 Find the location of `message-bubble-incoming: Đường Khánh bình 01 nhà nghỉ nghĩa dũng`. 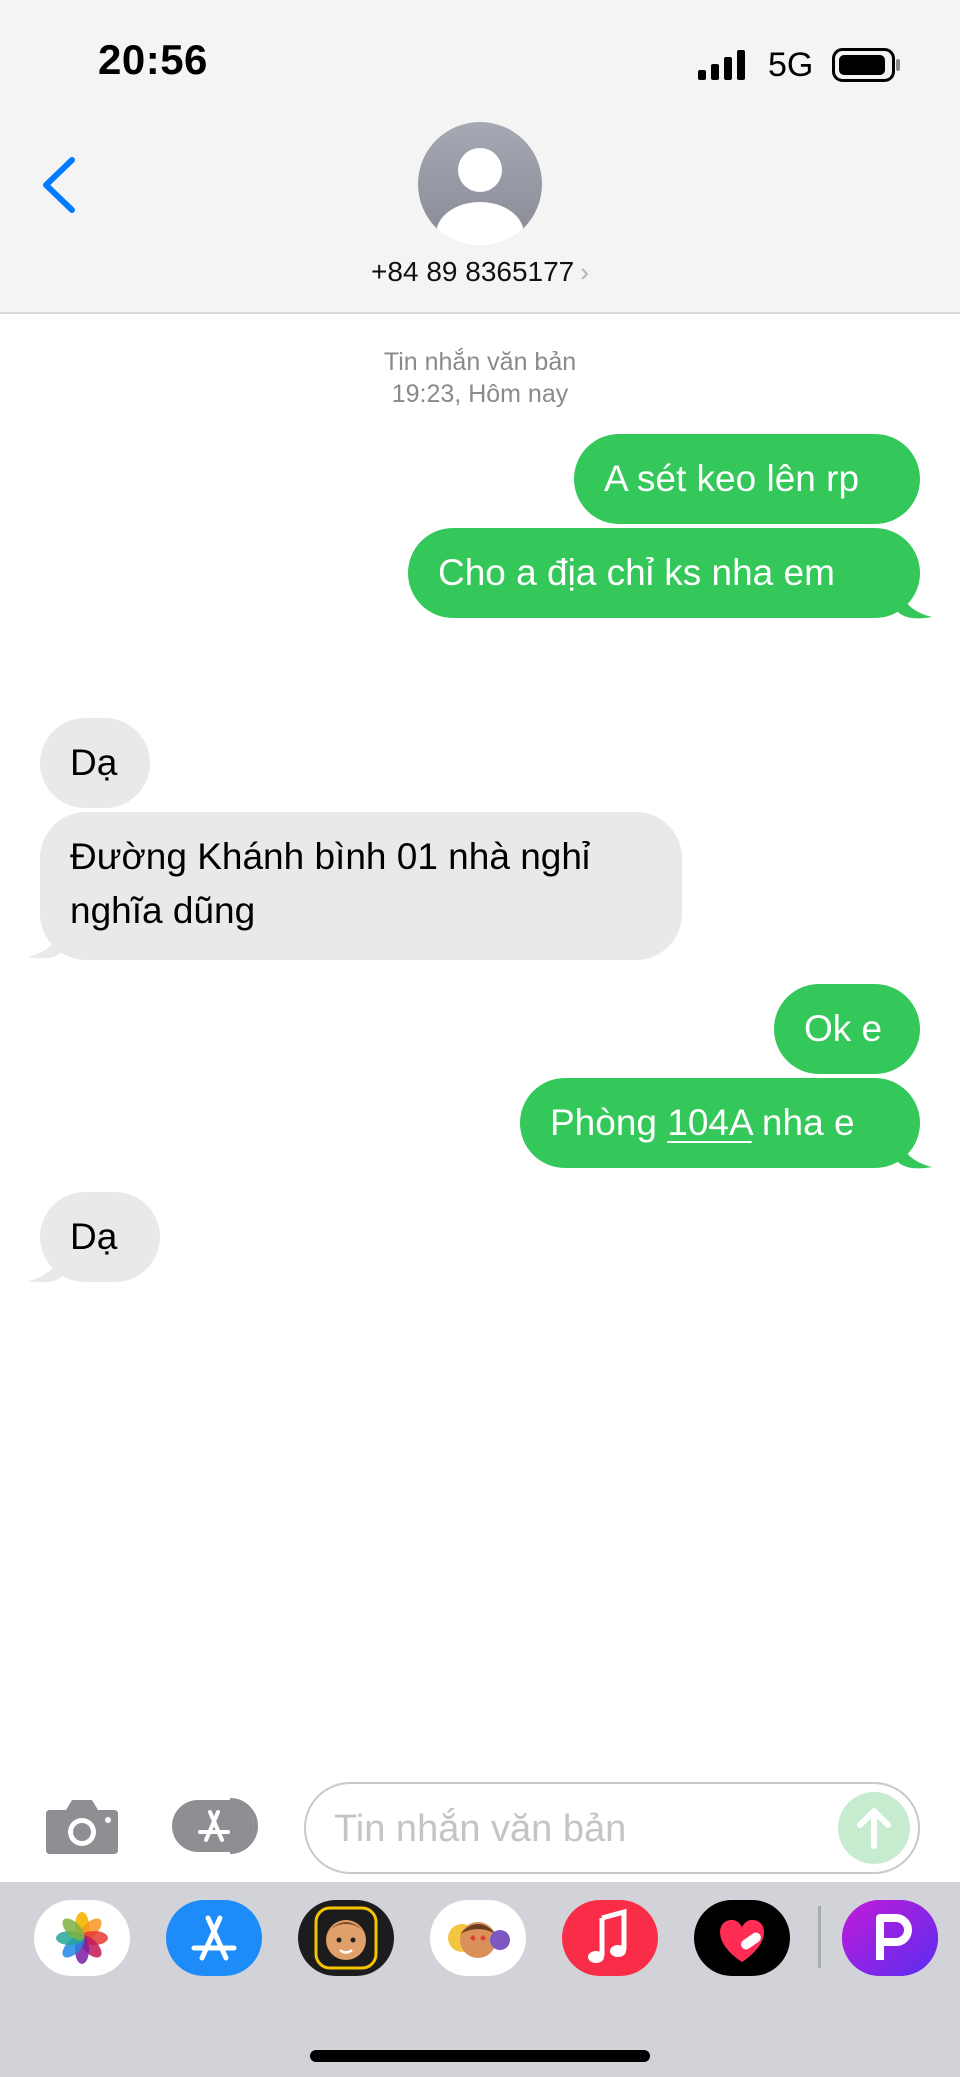

message-bubble-incoming: Đường Khánh bình 01 nhà nghỉ nghĩa dũng is located at coordinates (361, 886).